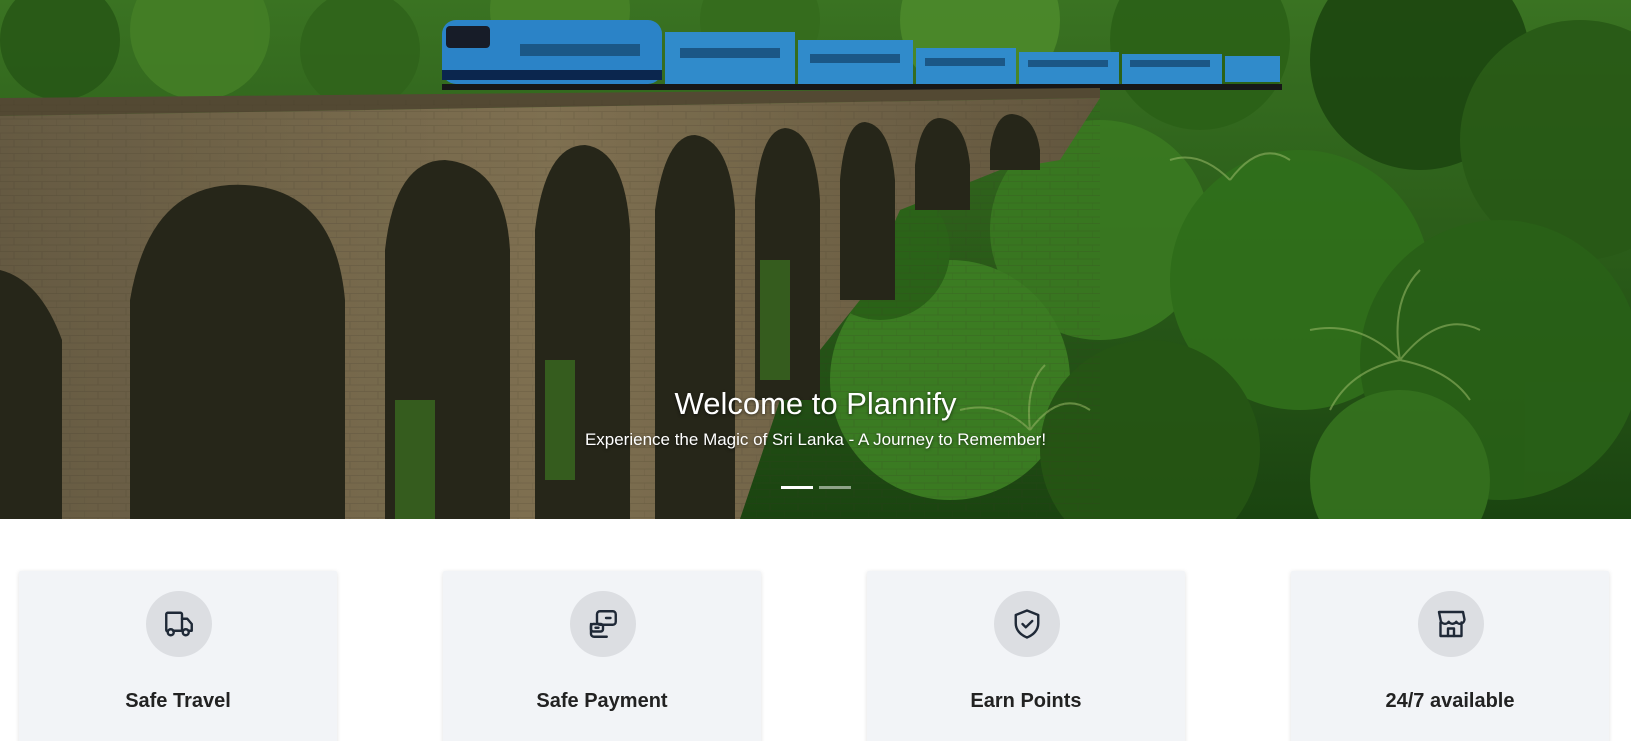 This screenshot has width=1631, height=741. Describe the element at coordinates (602, 701) in the screenshot. I see `feature-label: Safe Payment` at that location.